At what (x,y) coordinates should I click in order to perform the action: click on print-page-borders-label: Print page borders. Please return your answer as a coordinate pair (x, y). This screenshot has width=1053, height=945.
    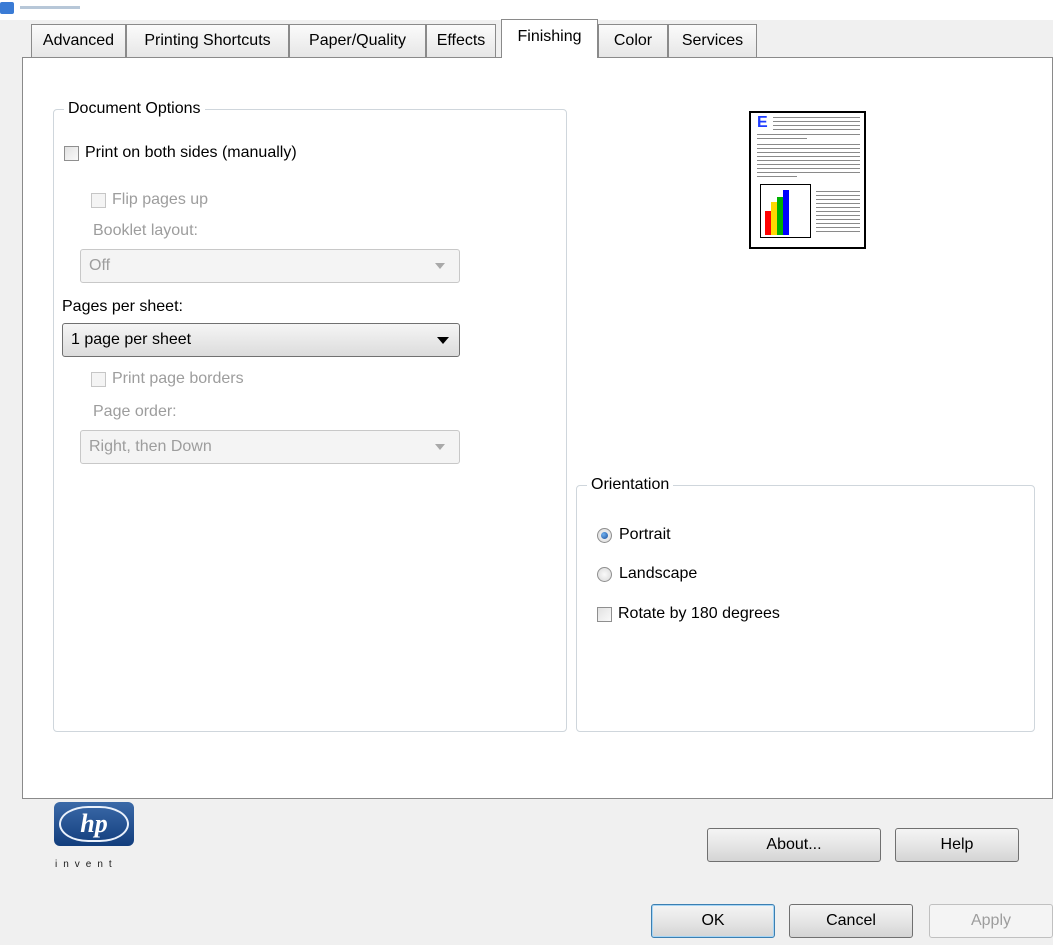
    Looking at the image, I should click on (178, 378).